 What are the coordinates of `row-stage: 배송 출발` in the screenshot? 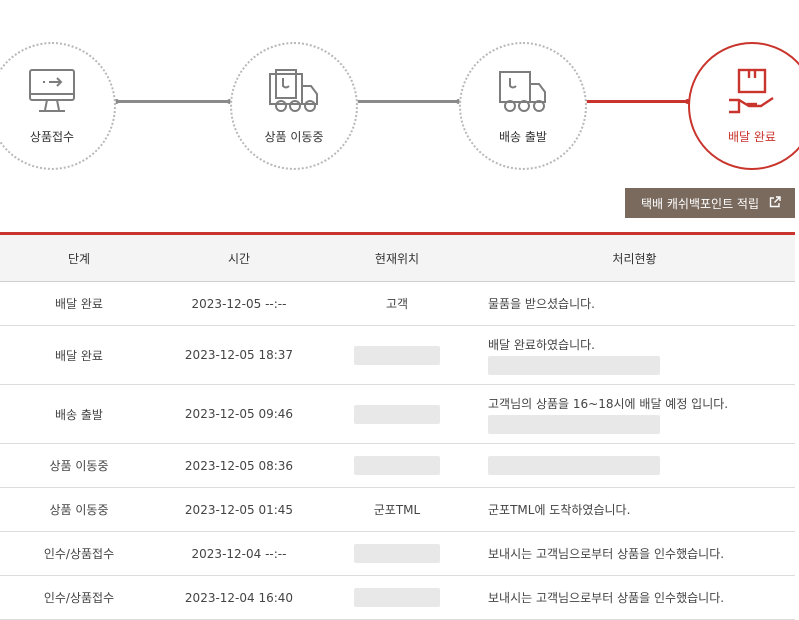 It's located at (79, 414).